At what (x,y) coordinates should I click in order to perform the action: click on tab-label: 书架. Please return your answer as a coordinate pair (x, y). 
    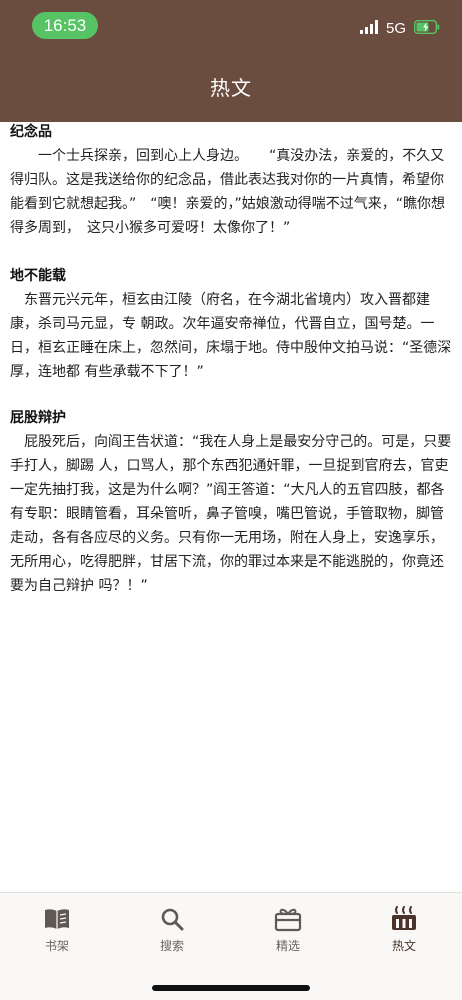
    Looking at the image, I should click on (56, 946).